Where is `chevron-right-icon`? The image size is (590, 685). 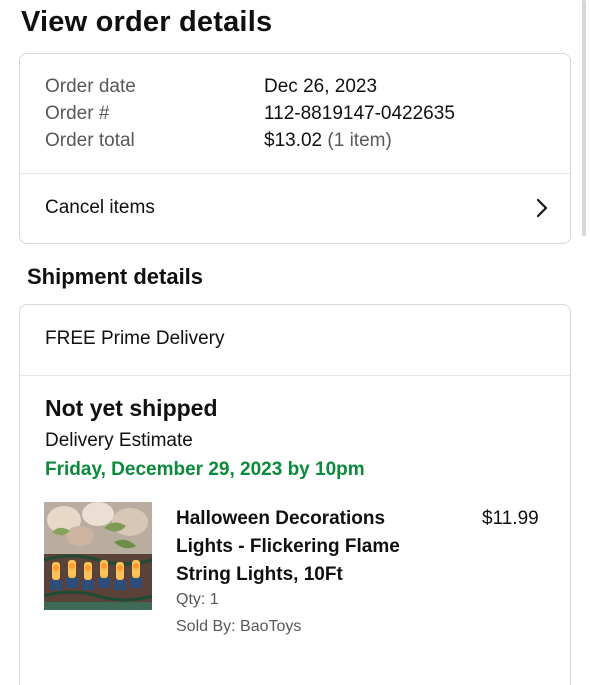
chevron-right-icon is located at coordinates (542, 208).